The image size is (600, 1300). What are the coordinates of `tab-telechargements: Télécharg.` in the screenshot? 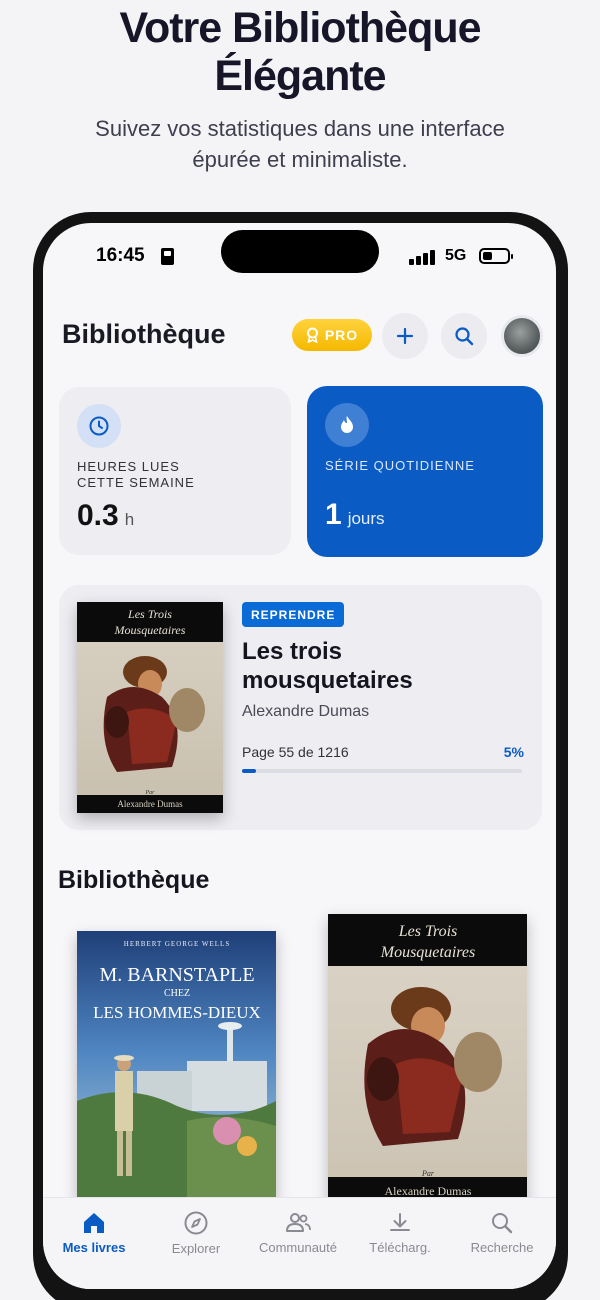 It's located at (400, 1233).